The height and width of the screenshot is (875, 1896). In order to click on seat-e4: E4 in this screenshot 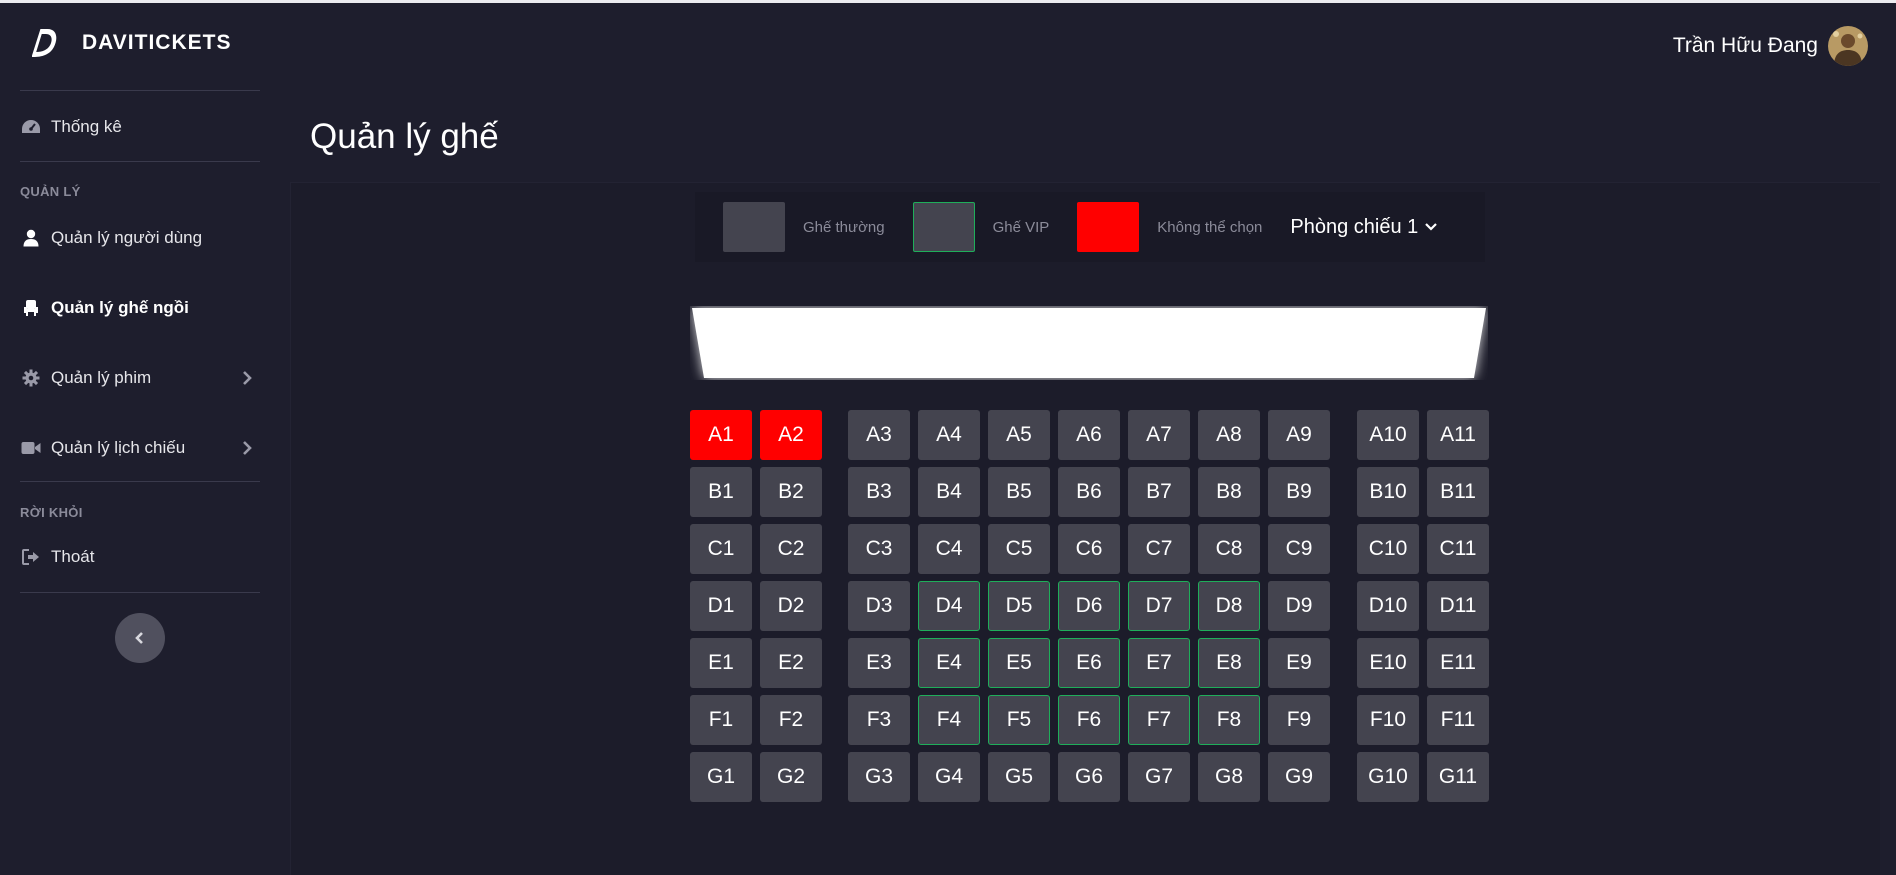, I will do `click(949, 663)`.